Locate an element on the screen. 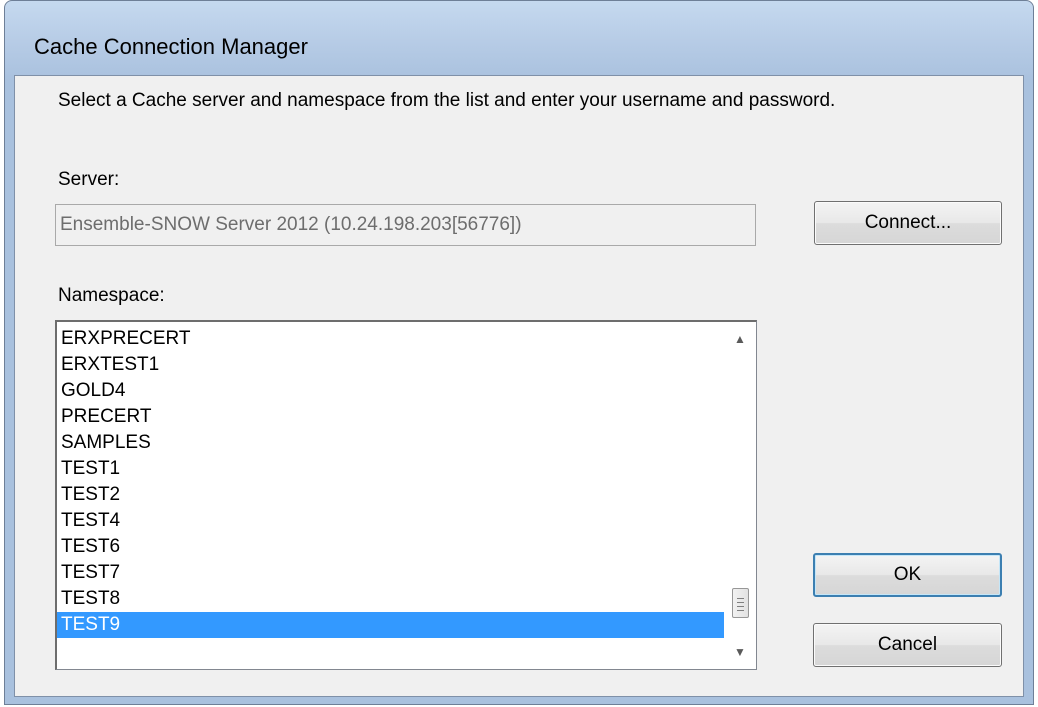 This screenshot has width=1038, height=707. namespace-list-item: TEST9 is located at coordinates (391, 625).